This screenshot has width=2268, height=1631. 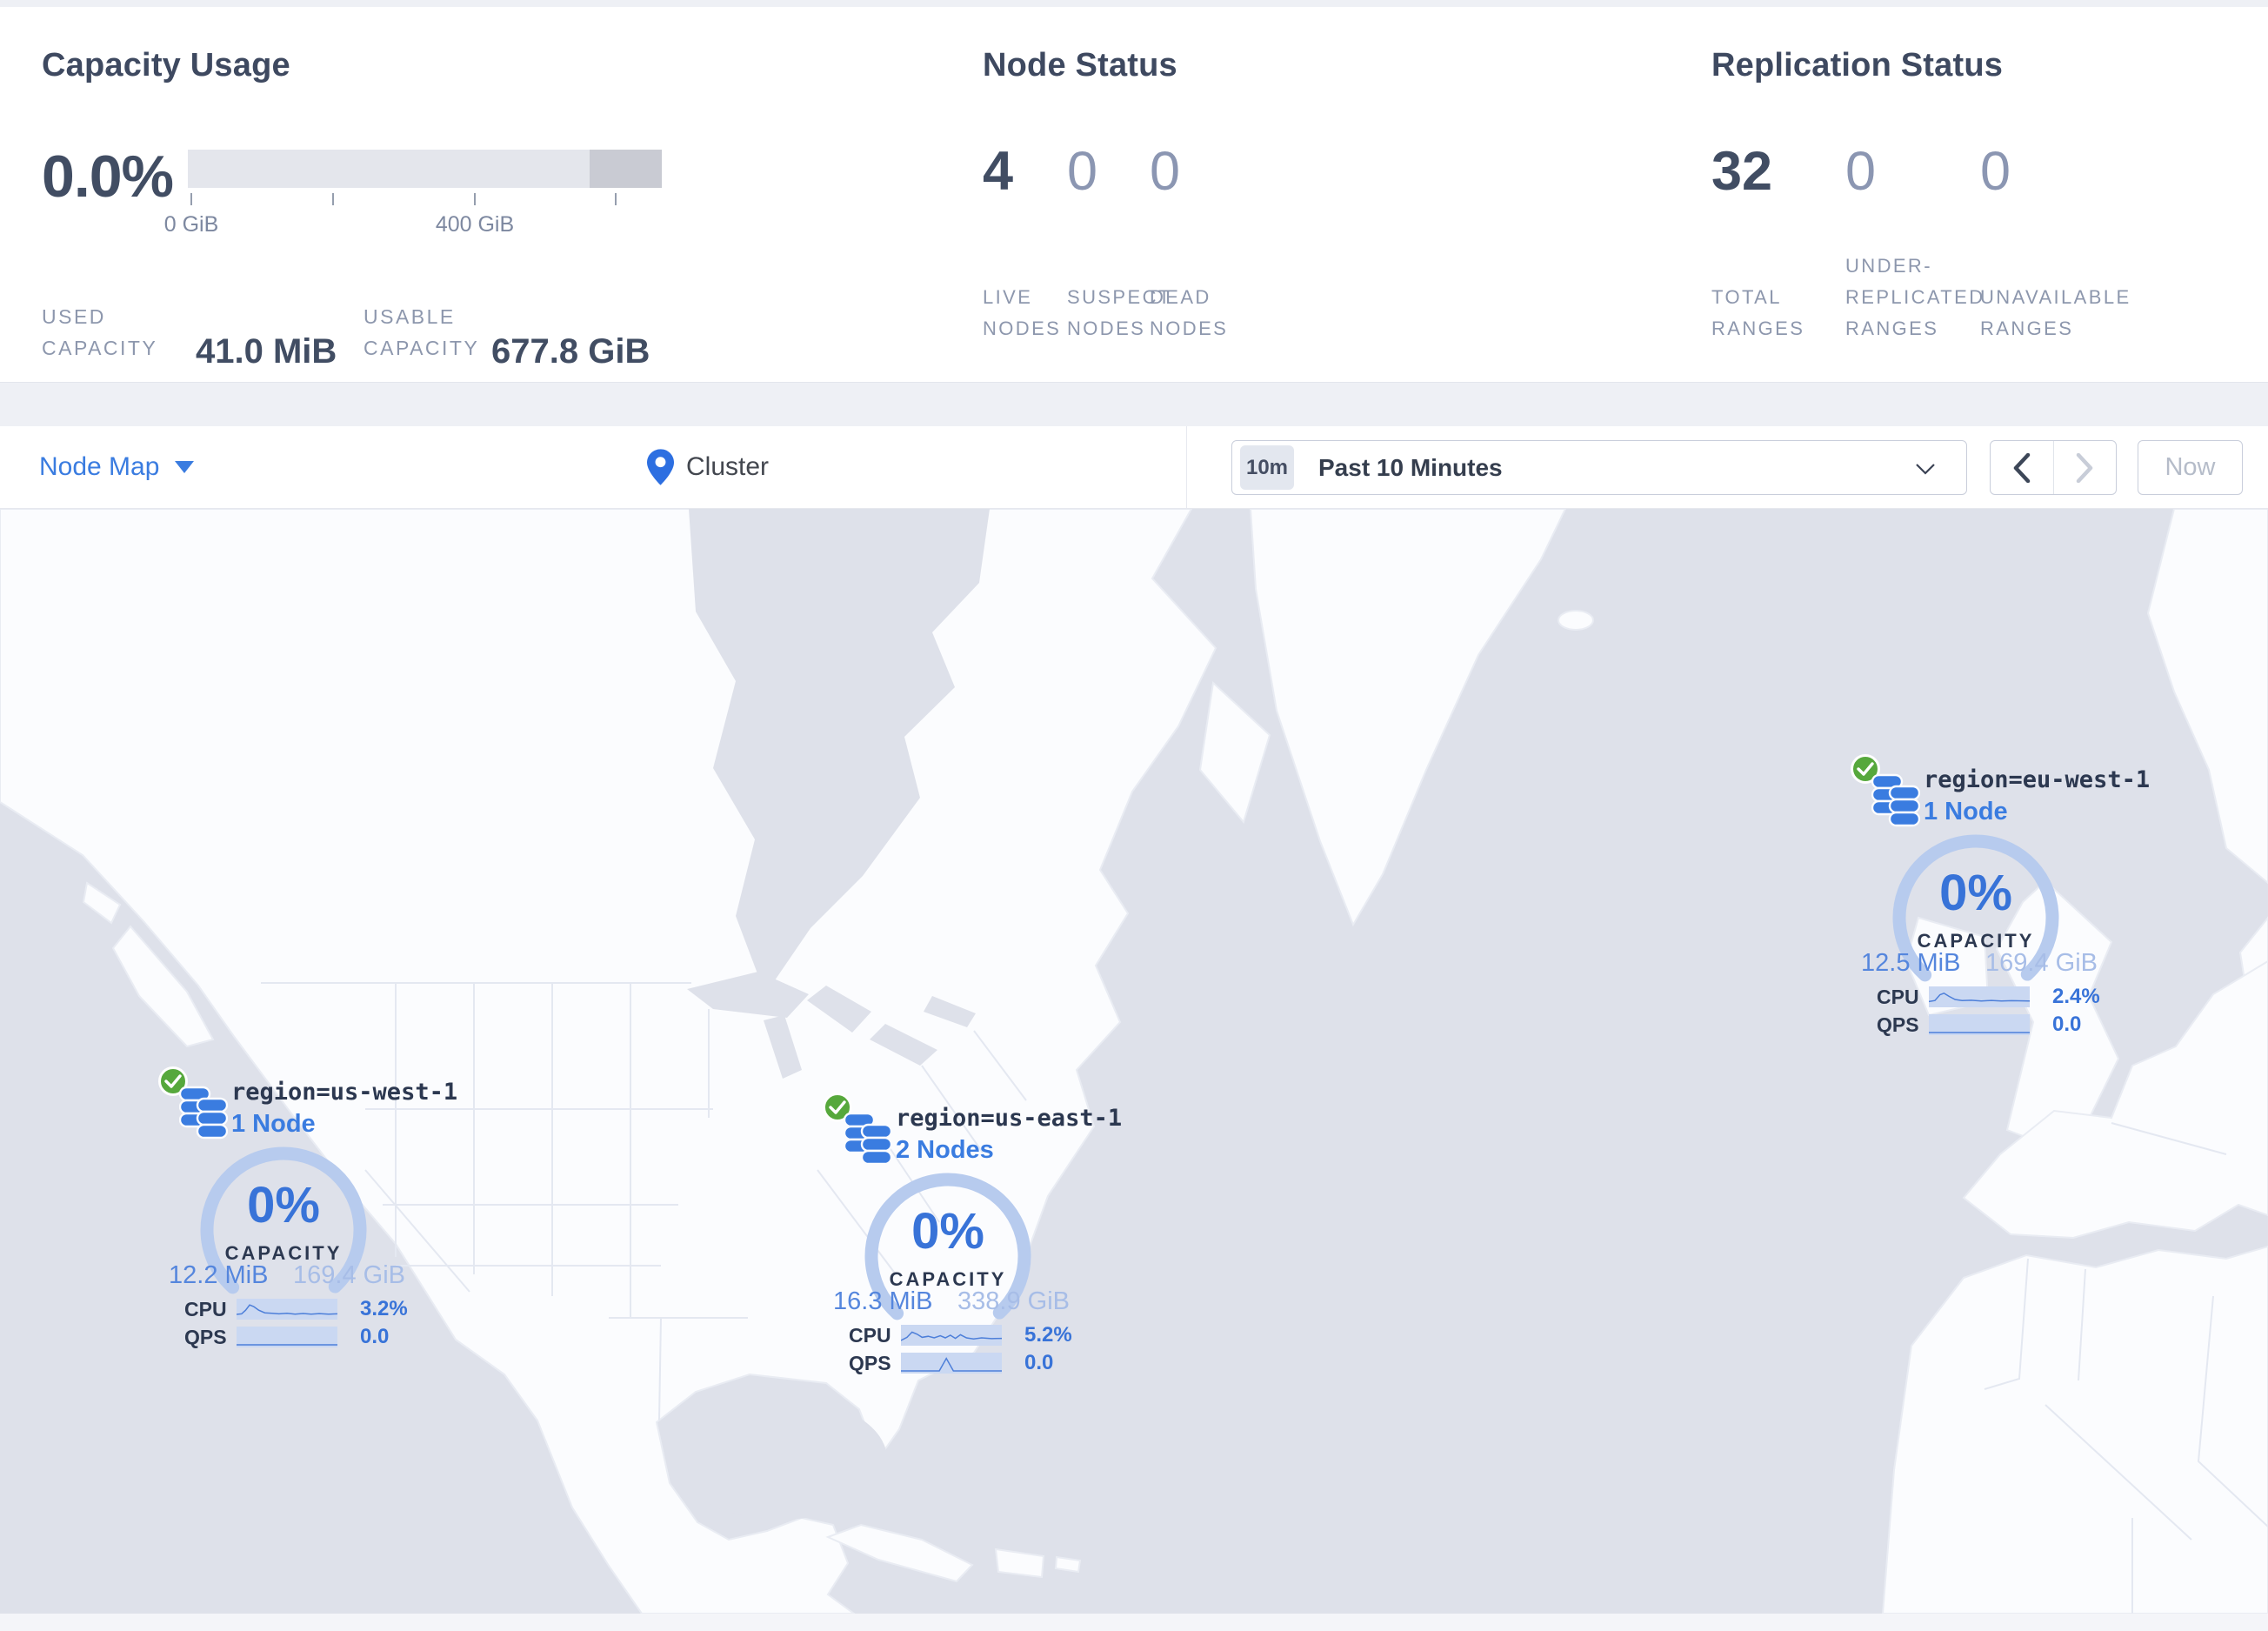 What do you see at coordinates (1165, 171) in the screenshot?
I see `dead-nodes-value: 0` at bounding box center [1165, 171].